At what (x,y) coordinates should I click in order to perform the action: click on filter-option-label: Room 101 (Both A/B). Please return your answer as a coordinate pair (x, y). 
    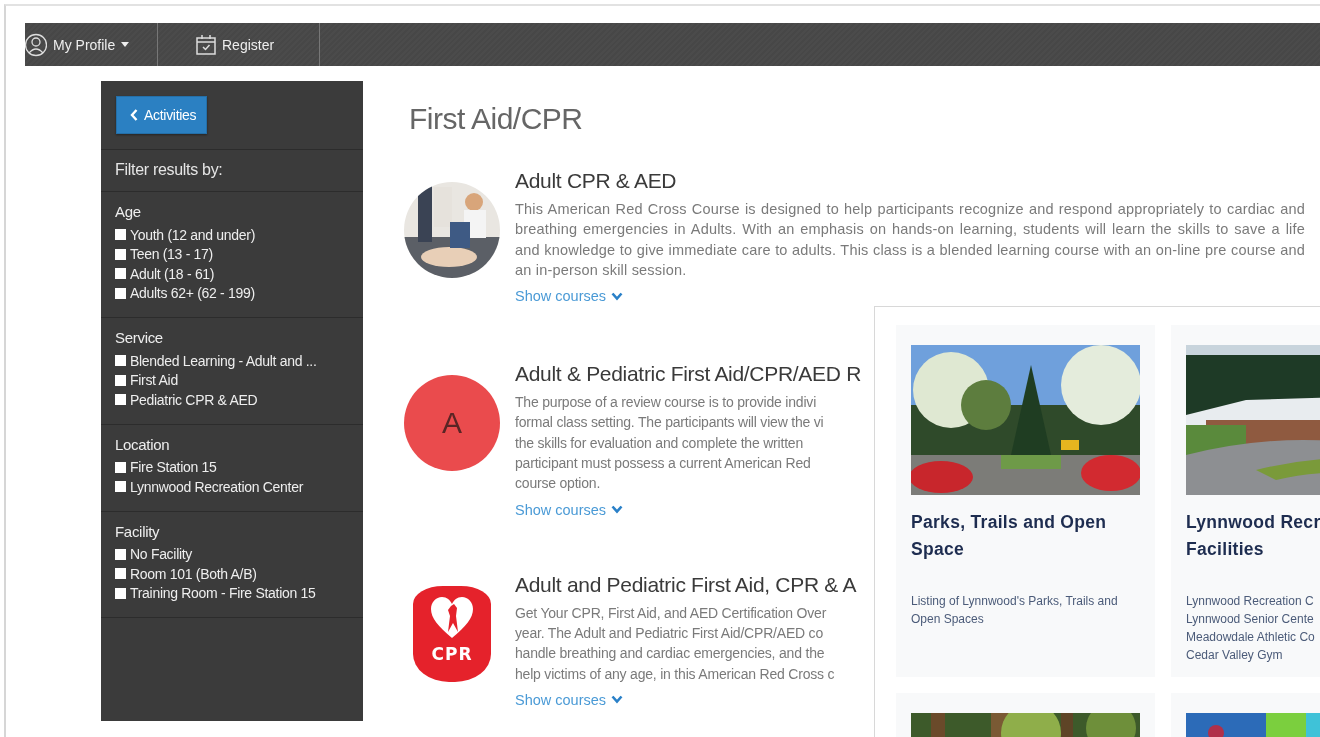
    Looking at the image, I should click on (193, 573).